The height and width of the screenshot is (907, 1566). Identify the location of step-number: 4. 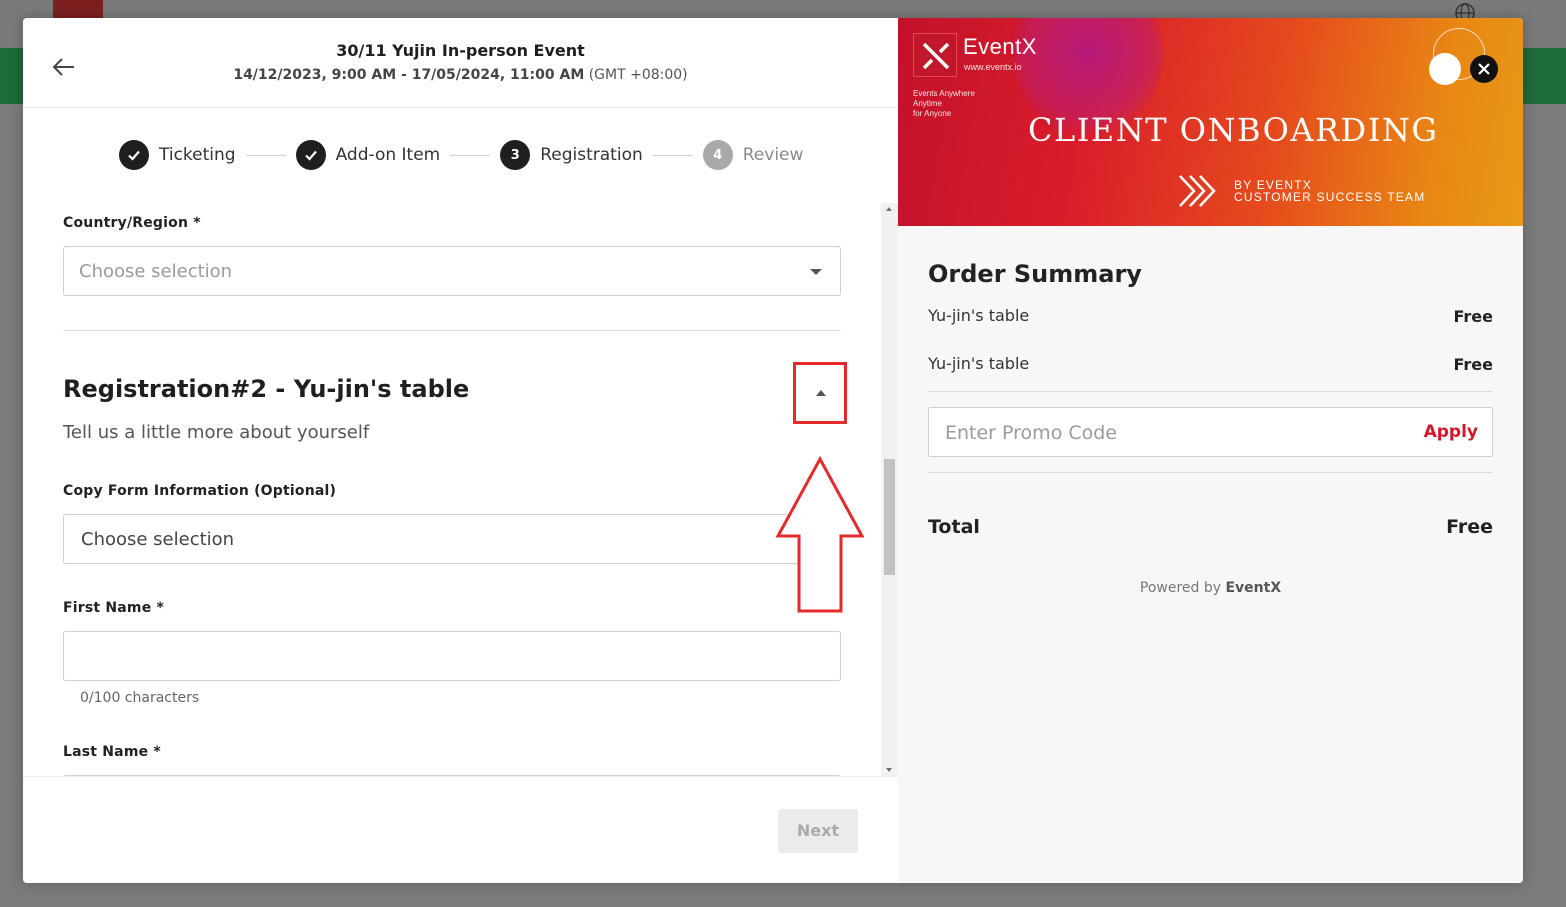
(717, 155).